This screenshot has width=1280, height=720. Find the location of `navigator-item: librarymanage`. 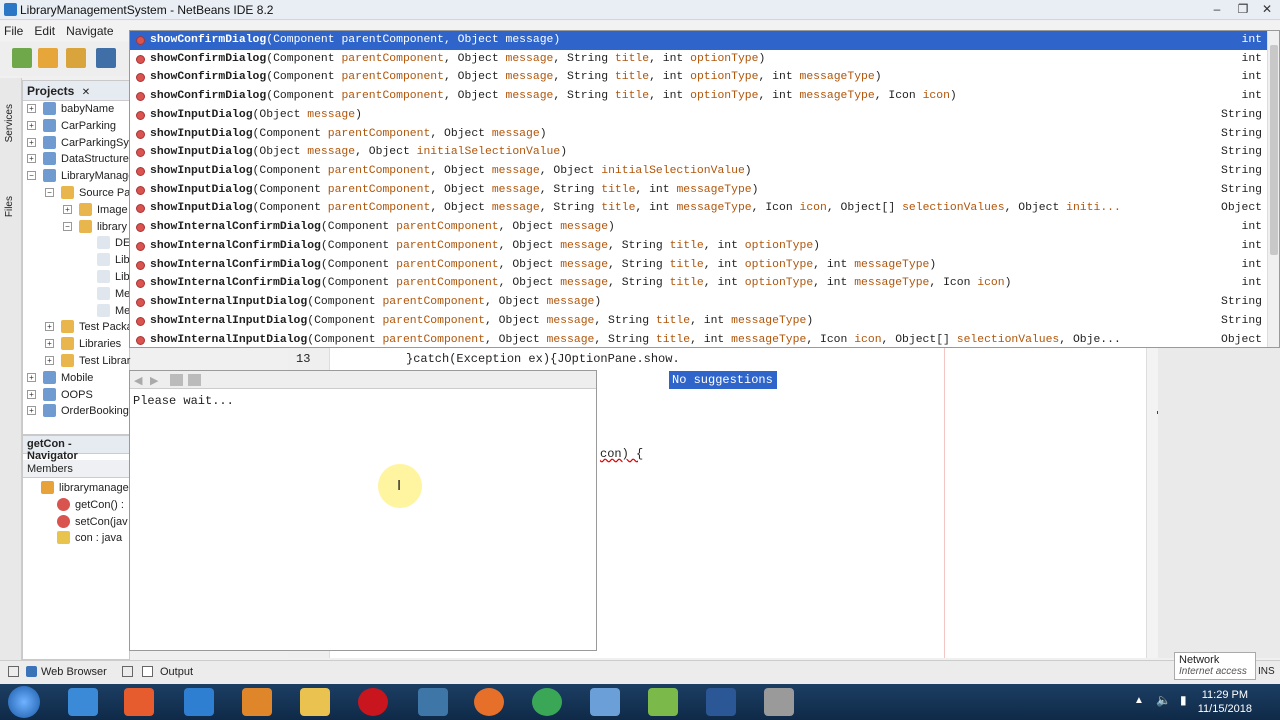

navigator-item: librarymanage is located at coordinates (77, 488).